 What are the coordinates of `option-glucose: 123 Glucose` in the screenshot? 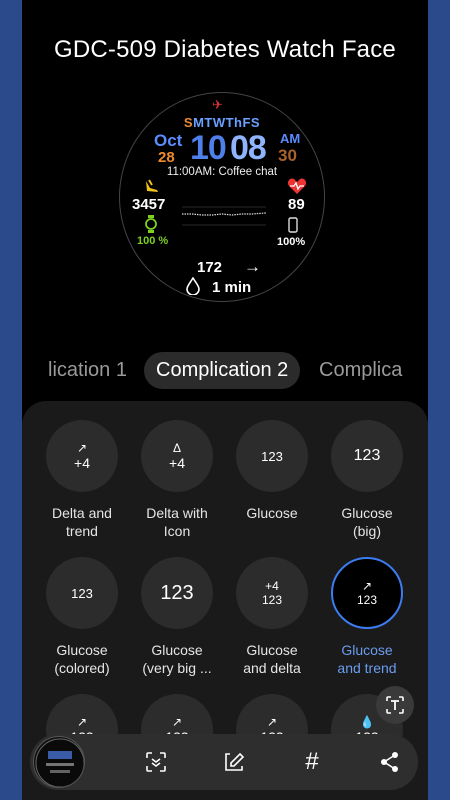 It's located at (272, 471).